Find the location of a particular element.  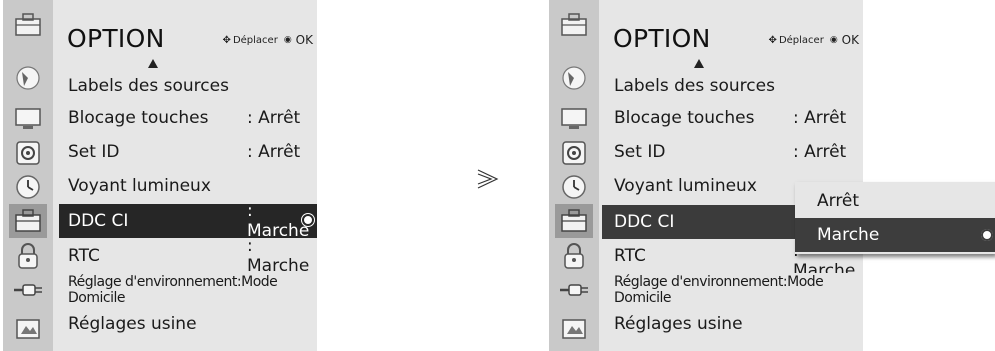

ddc-ci-options-dropdown: Arrêt Marche is located at coordinates (895, 218).